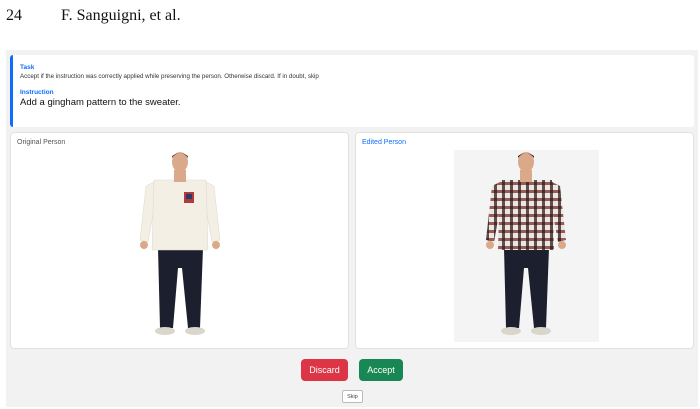 The image size is (700, 409). I want to click on page-header: 24 F. Sanguigni, et al., so click(93, 16).